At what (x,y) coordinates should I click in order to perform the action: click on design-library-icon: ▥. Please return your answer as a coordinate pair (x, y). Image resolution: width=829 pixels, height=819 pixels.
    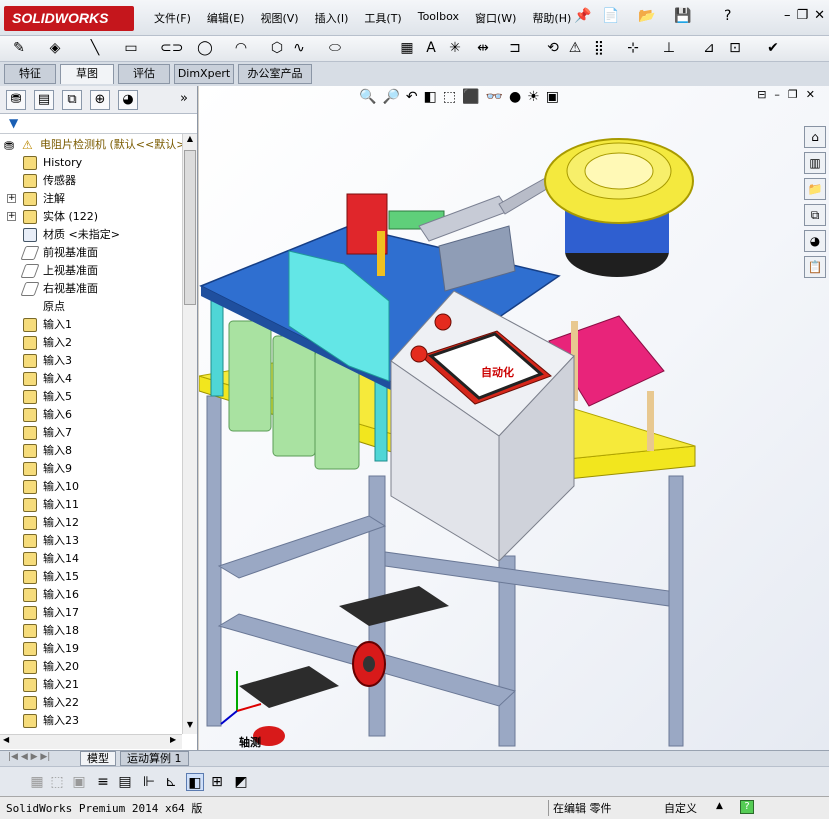
    Looking at the image, I should click on (815, 163).